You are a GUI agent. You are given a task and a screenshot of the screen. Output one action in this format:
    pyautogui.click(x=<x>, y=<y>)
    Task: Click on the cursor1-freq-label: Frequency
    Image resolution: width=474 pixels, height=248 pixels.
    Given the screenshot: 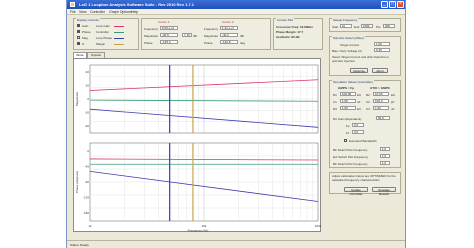 What is the action you would take?
    pyautogui.click(x=151, y=29)
    